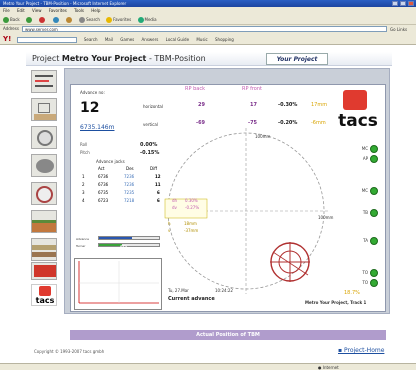 The width and height of the screenshot is (416, 370). Describe the element at coordinates (174, 207) in the screenshot. I see `dv-label: dv` at that location.